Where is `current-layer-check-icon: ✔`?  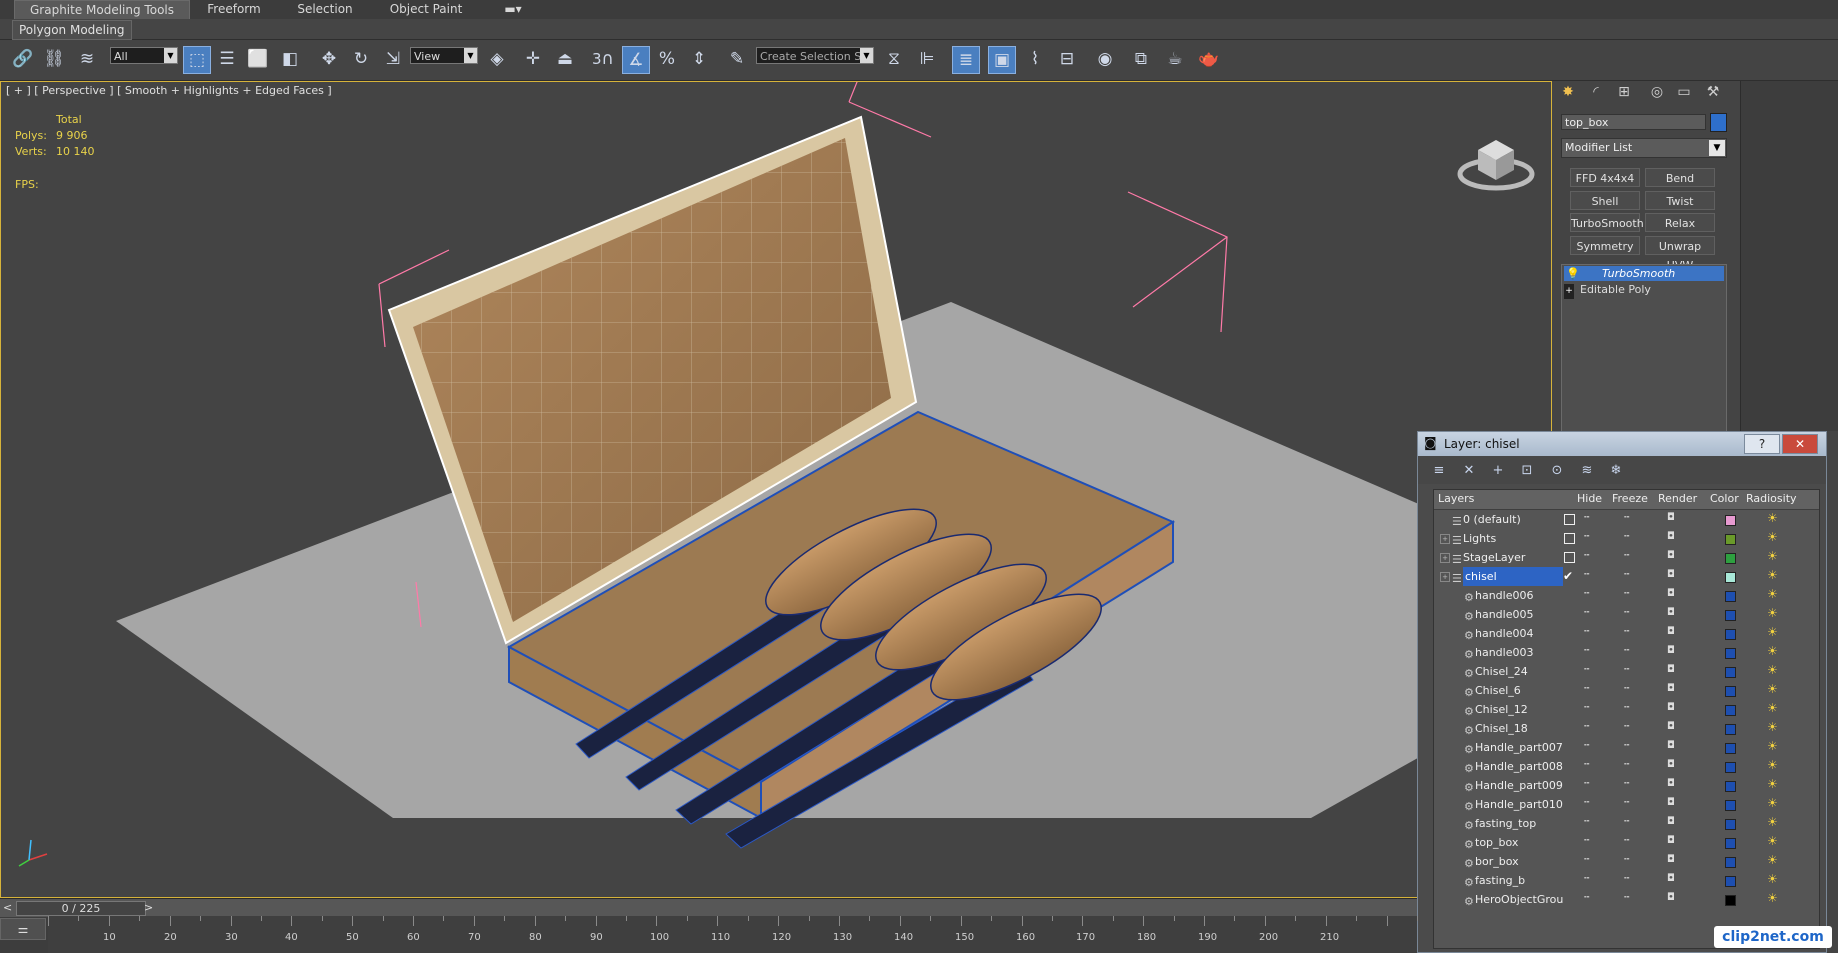 current-layer-check-icon: ✔ is located at coordinates (1568, 576).